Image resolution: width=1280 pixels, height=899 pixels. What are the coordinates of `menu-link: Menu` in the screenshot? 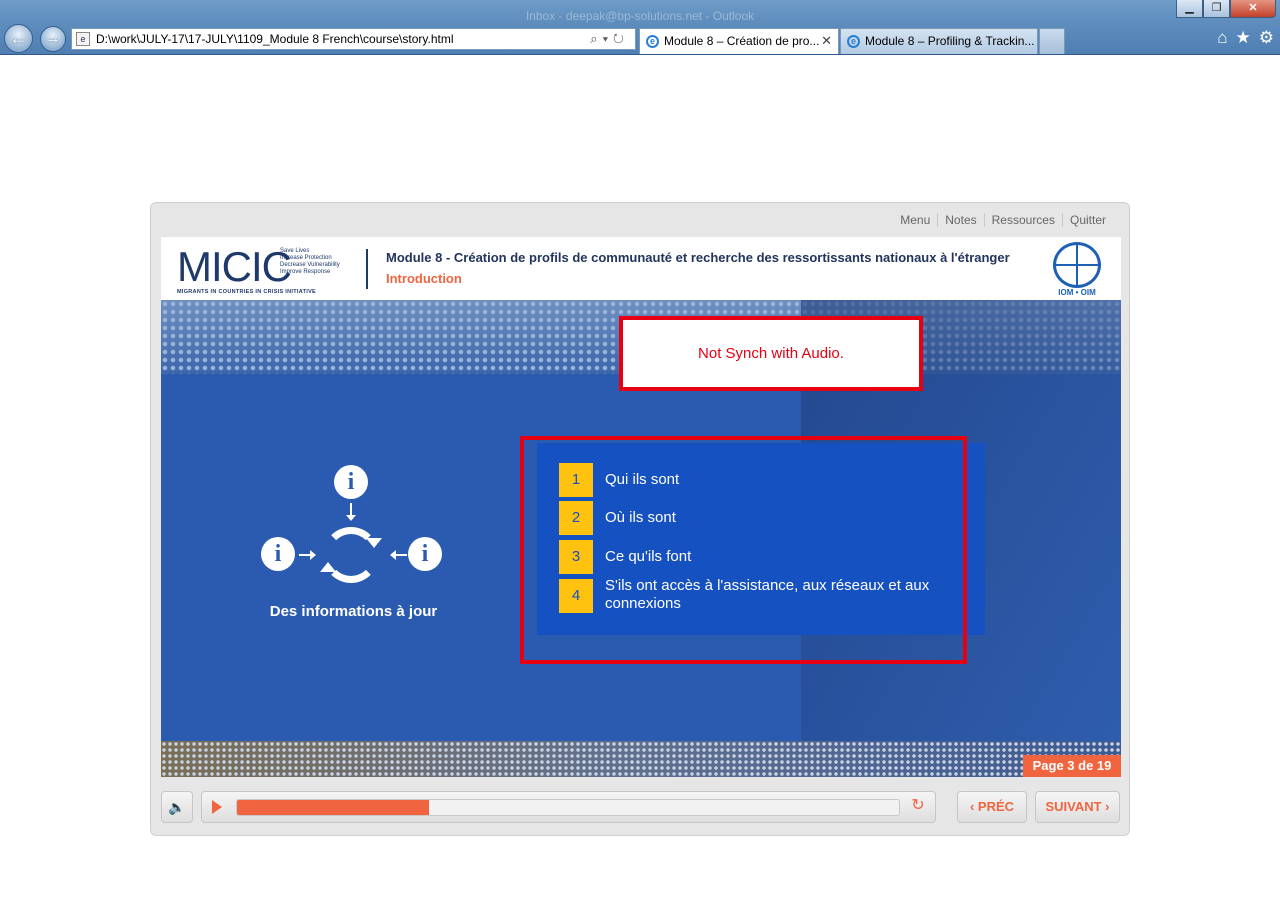 It's located at (915, 220).